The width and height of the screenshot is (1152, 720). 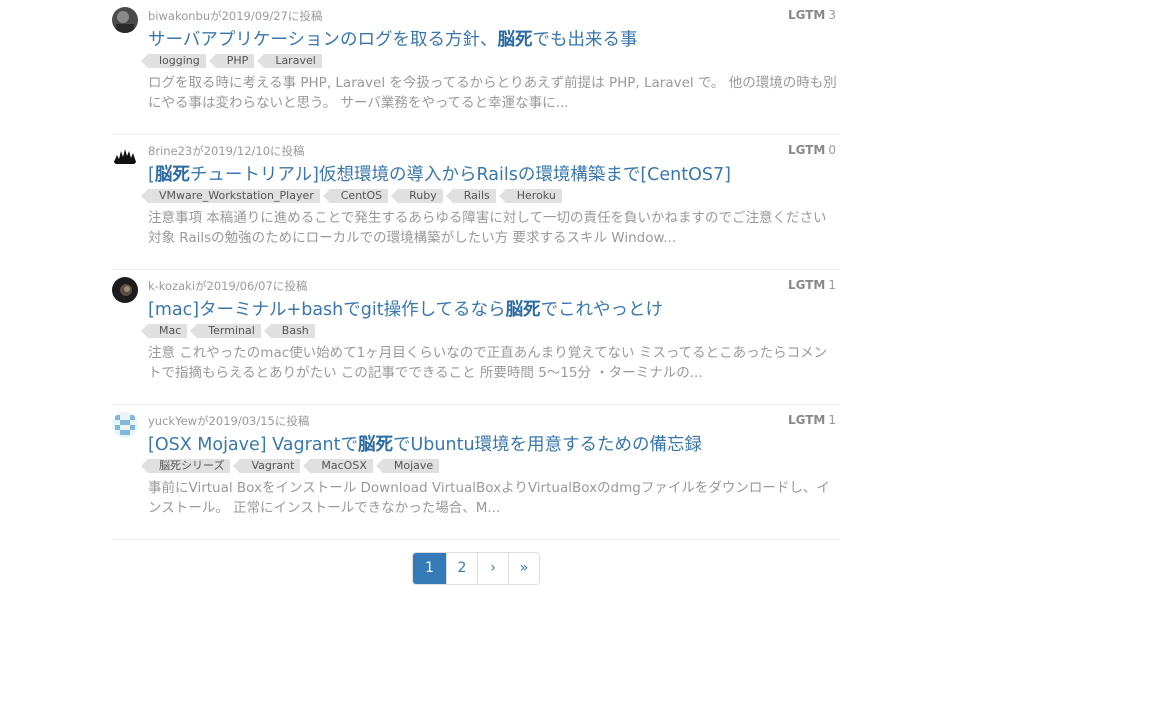 What do you see at coordinates (229, 421) in the screenshot?
I see `post-meta: yuckYewが2019/03/15に投稿` at bounding box center [229, 421].